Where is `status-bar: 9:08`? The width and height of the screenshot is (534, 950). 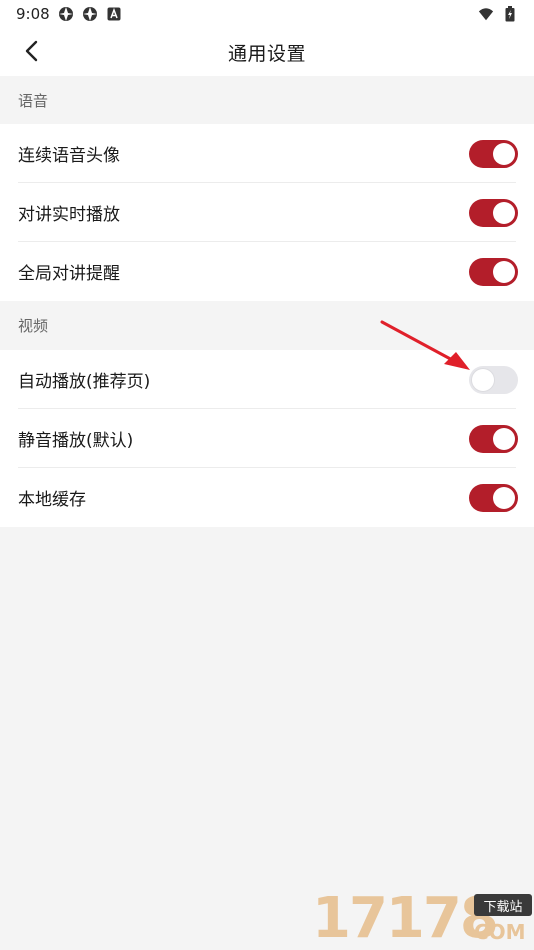
status-bar: 9:08 is located at coordinates (267, 14).